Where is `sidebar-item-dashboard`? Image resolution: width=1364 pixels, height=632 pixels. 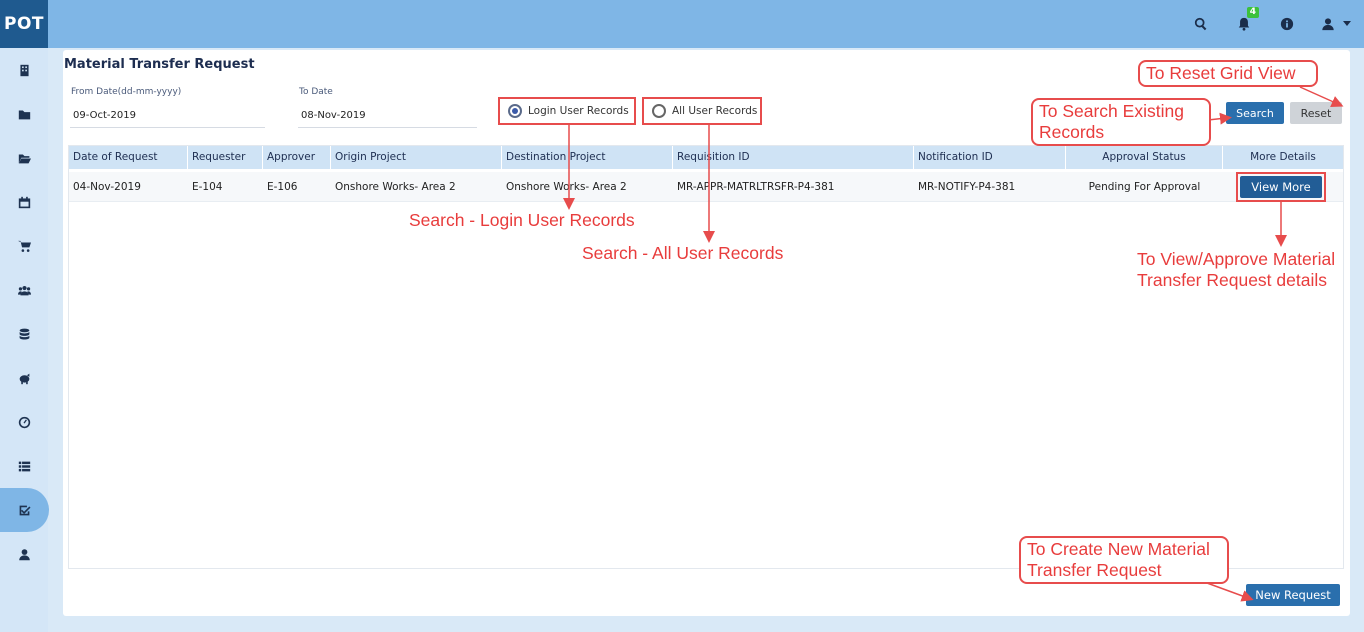
sidebar-item-dashboard is located at coordinates (24, 422).